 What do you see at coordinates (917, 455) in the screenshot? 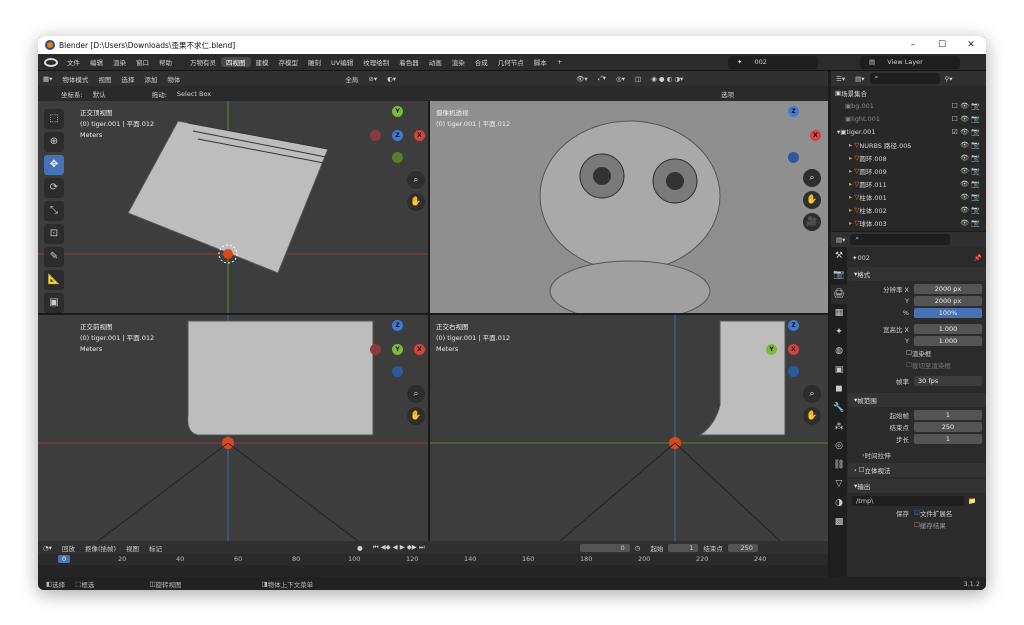
I see `time-stretch-section: › 时间拉伸` at bounding box center [917, 455].